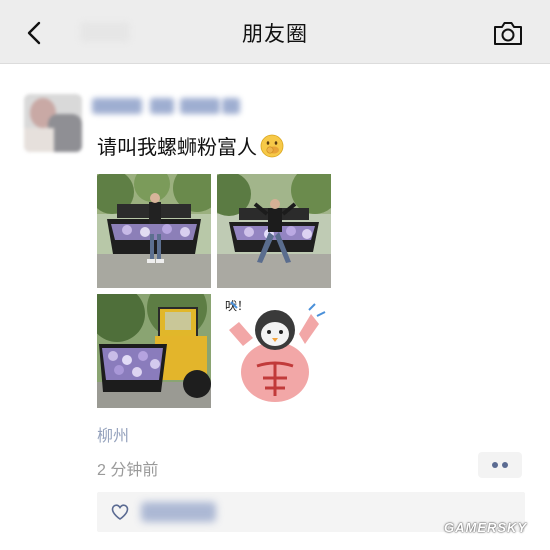 The image size is (550, 550). Describe the element at coordinates (272, 146) in the screenshot. I see `money-mouth-face-emoji` at that location.